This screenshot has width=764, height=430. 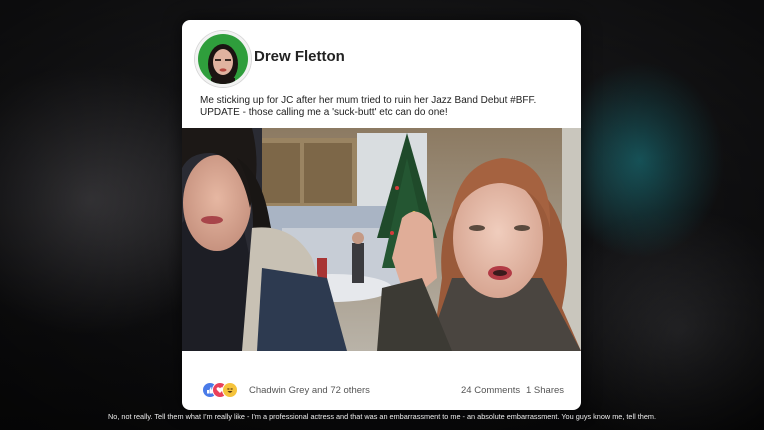 I want to click on avatar-portrait-image, so click(x=223, y=59).